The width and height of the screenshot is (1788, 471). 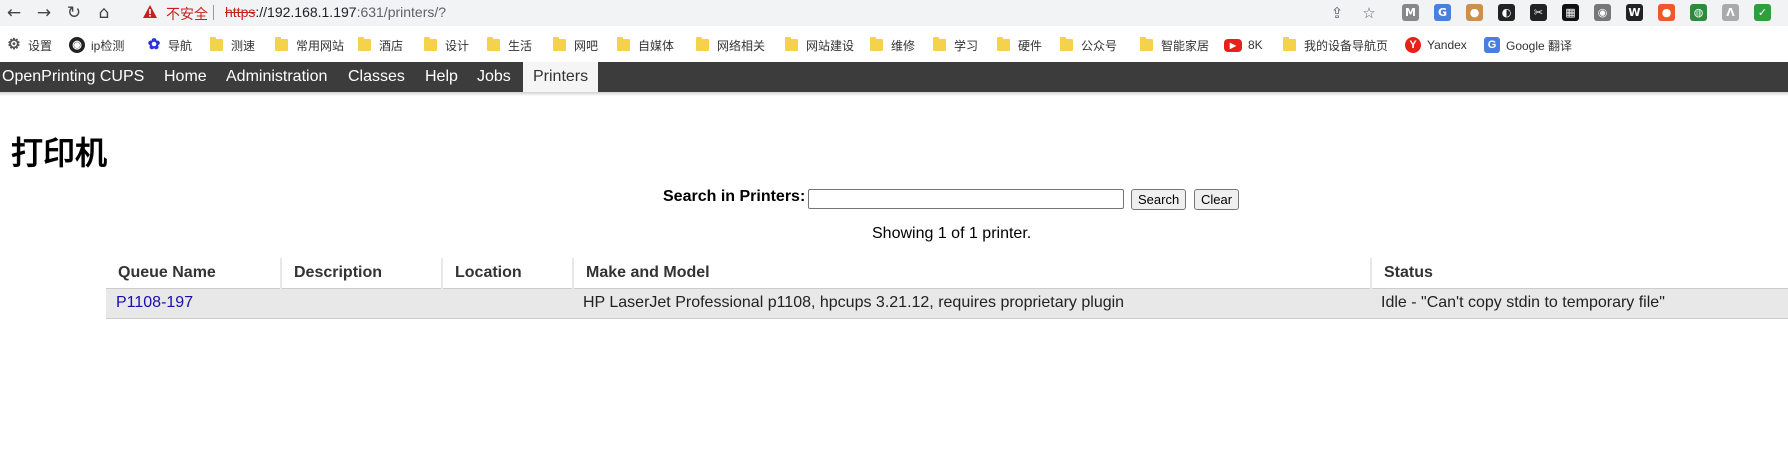 I want to click on bookmark-item: 生活, so click(x=509, y=45).